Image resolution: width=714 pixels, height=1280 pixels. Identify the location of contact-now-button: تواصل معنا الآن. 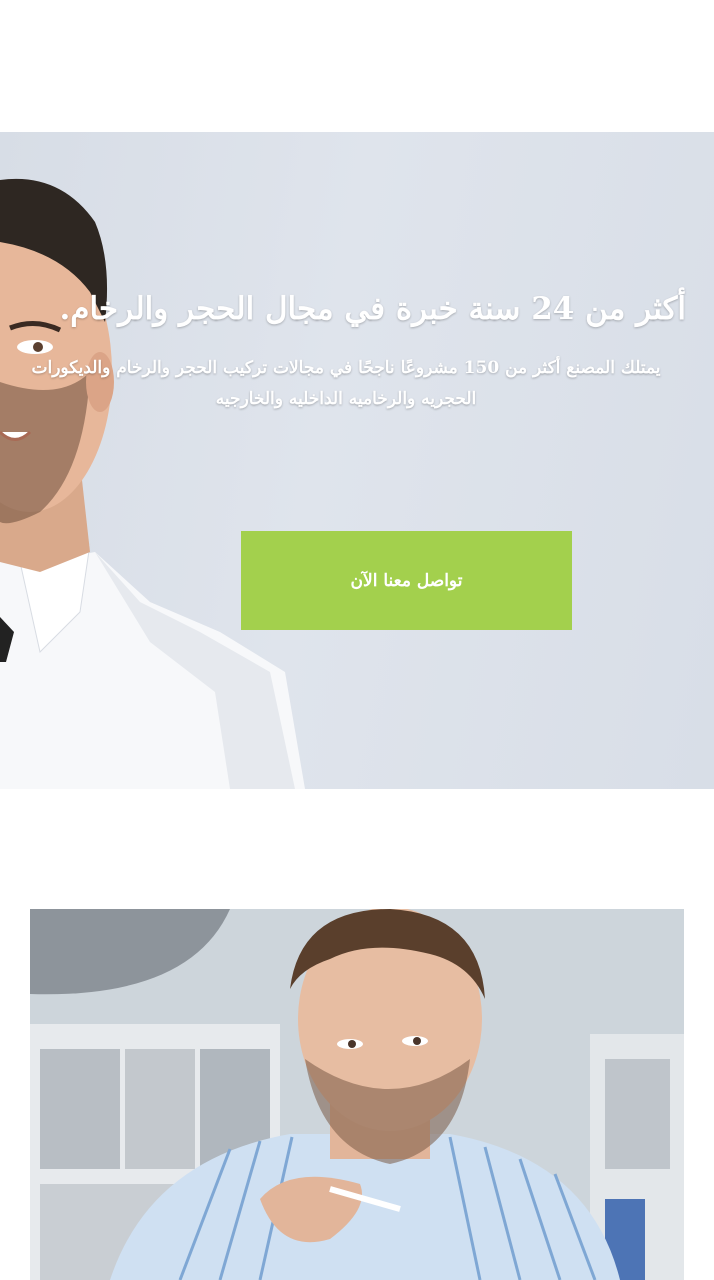
(406, 580).